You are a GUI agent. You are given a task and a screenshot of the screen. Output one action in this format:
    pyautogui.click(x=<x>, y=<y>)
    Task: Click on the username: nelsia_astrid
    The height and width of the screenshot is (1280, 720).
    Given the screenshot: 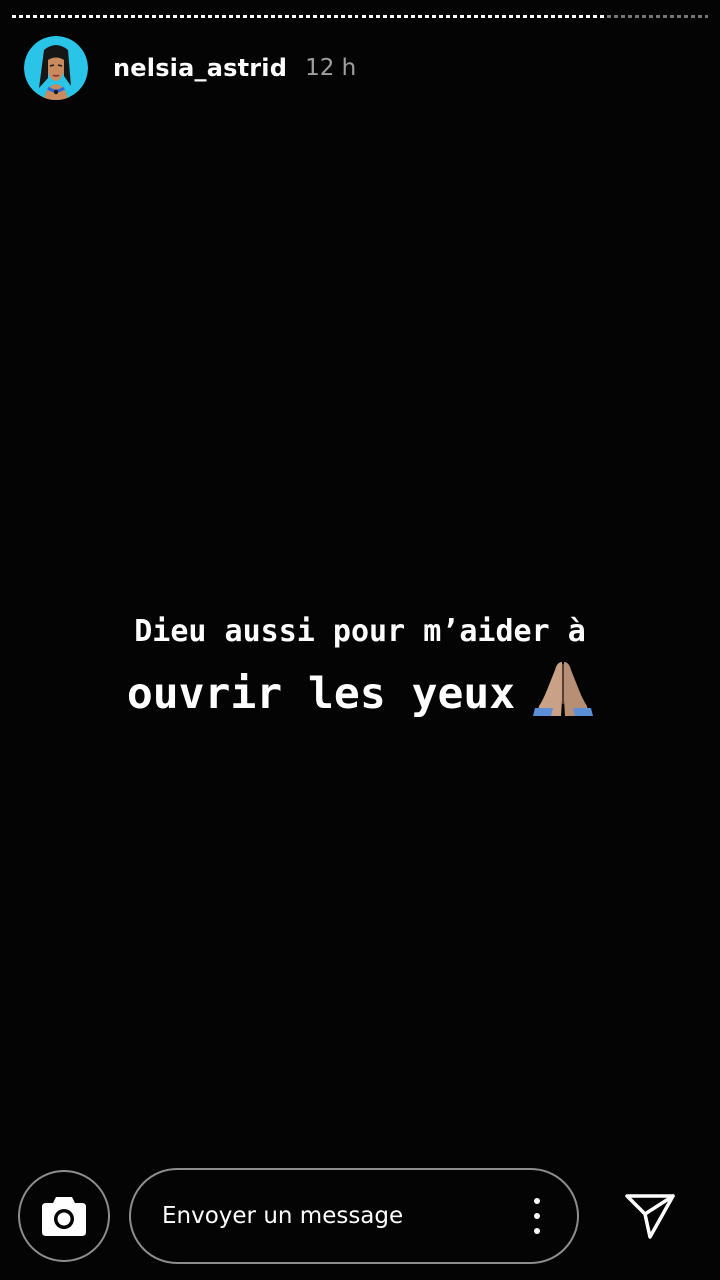 What is the action you would take?
    pyautogui.click(x=200, y=68)
    